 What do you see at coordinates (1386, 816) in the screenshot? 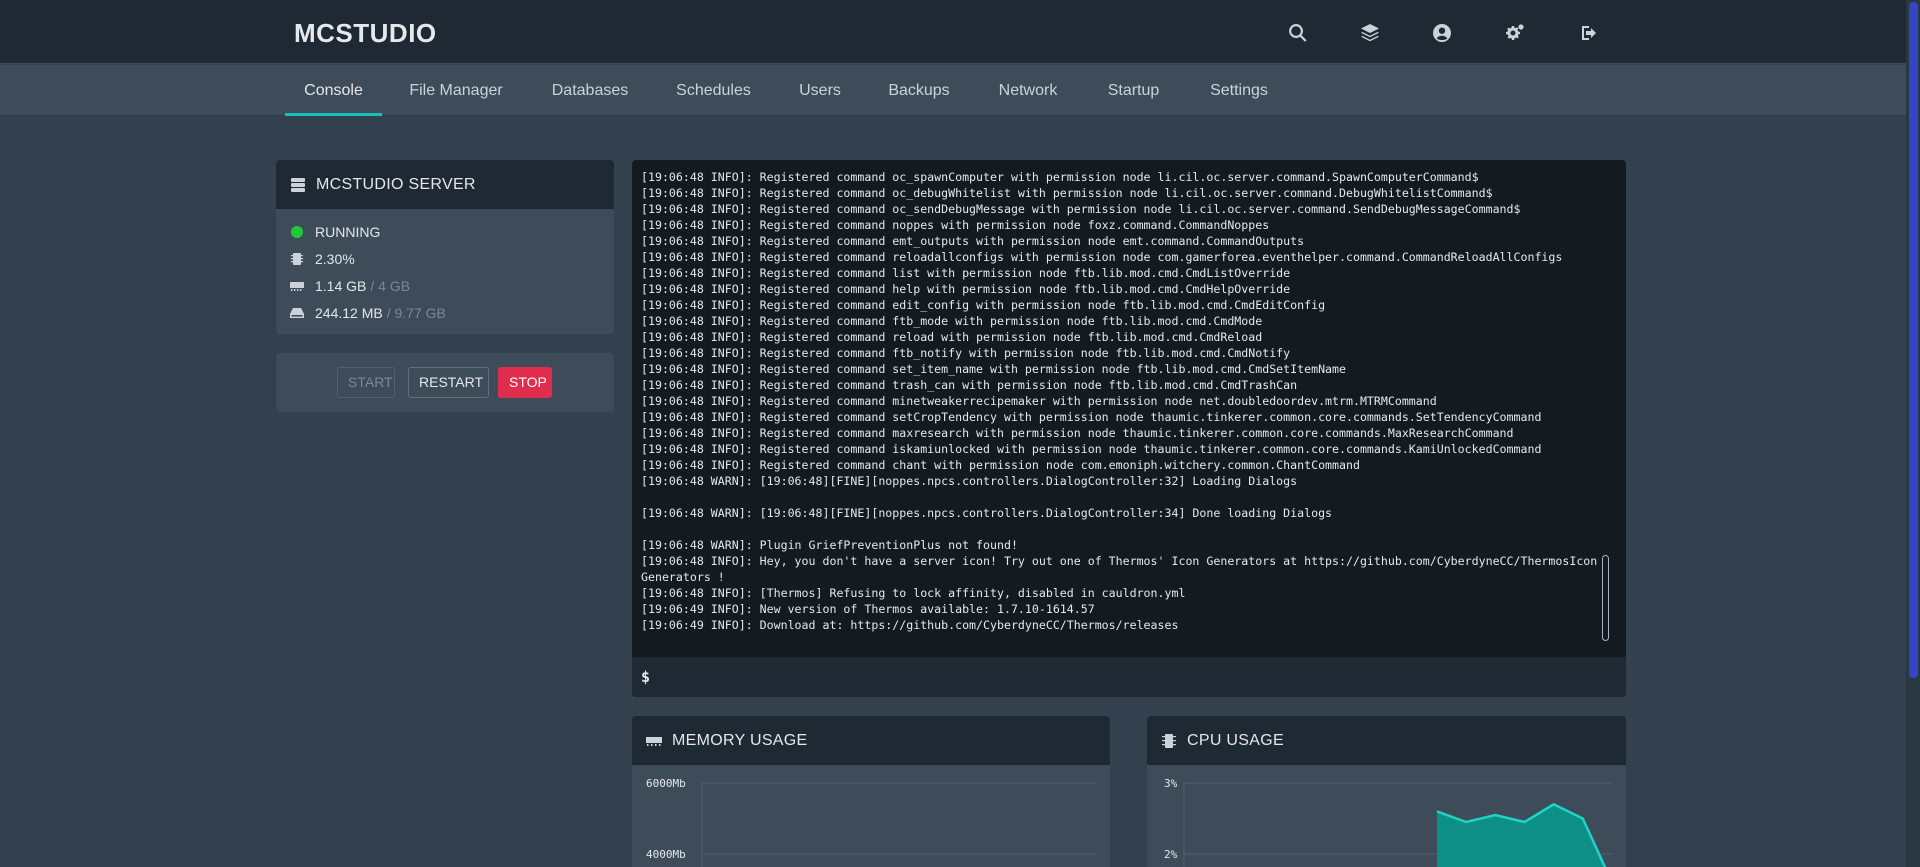
I see `cpu-chart: 3% 2%` at bounding box center [1386, 816].